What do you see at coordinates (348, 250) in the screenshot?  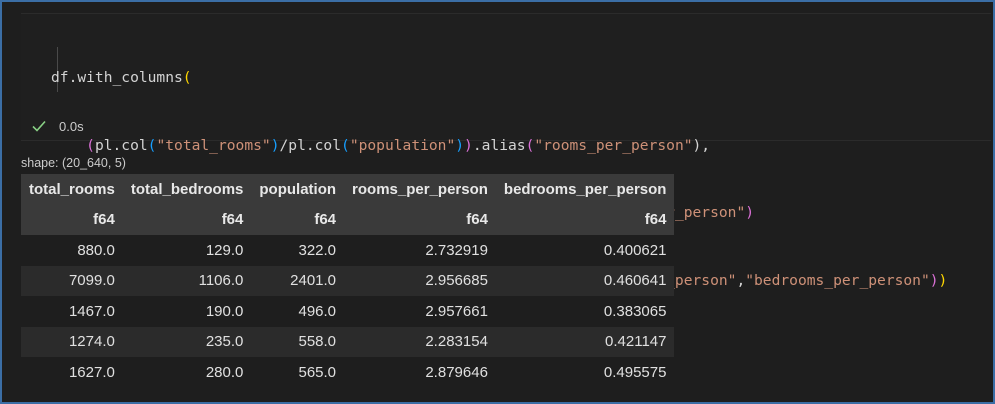 I see `table-row: 880.0 129.0 322.0 2.732919 0.400621` at bounding box center [348, 250].